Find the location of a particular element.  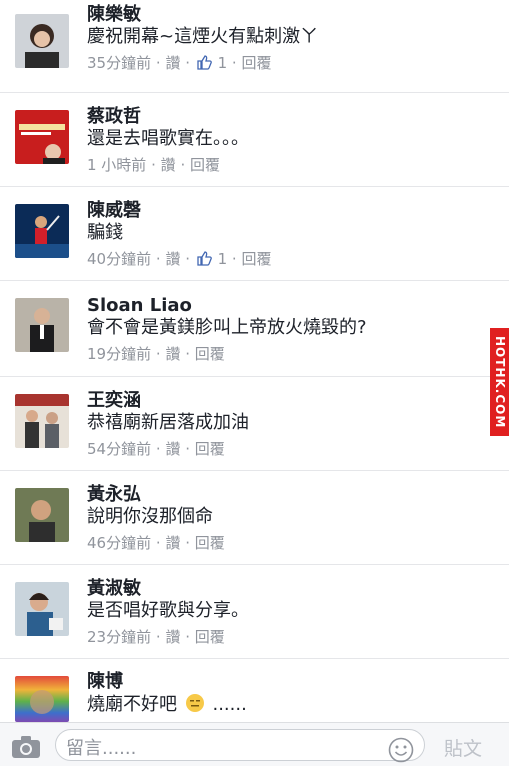

emoji-icon is located at coordinates (401, 750).